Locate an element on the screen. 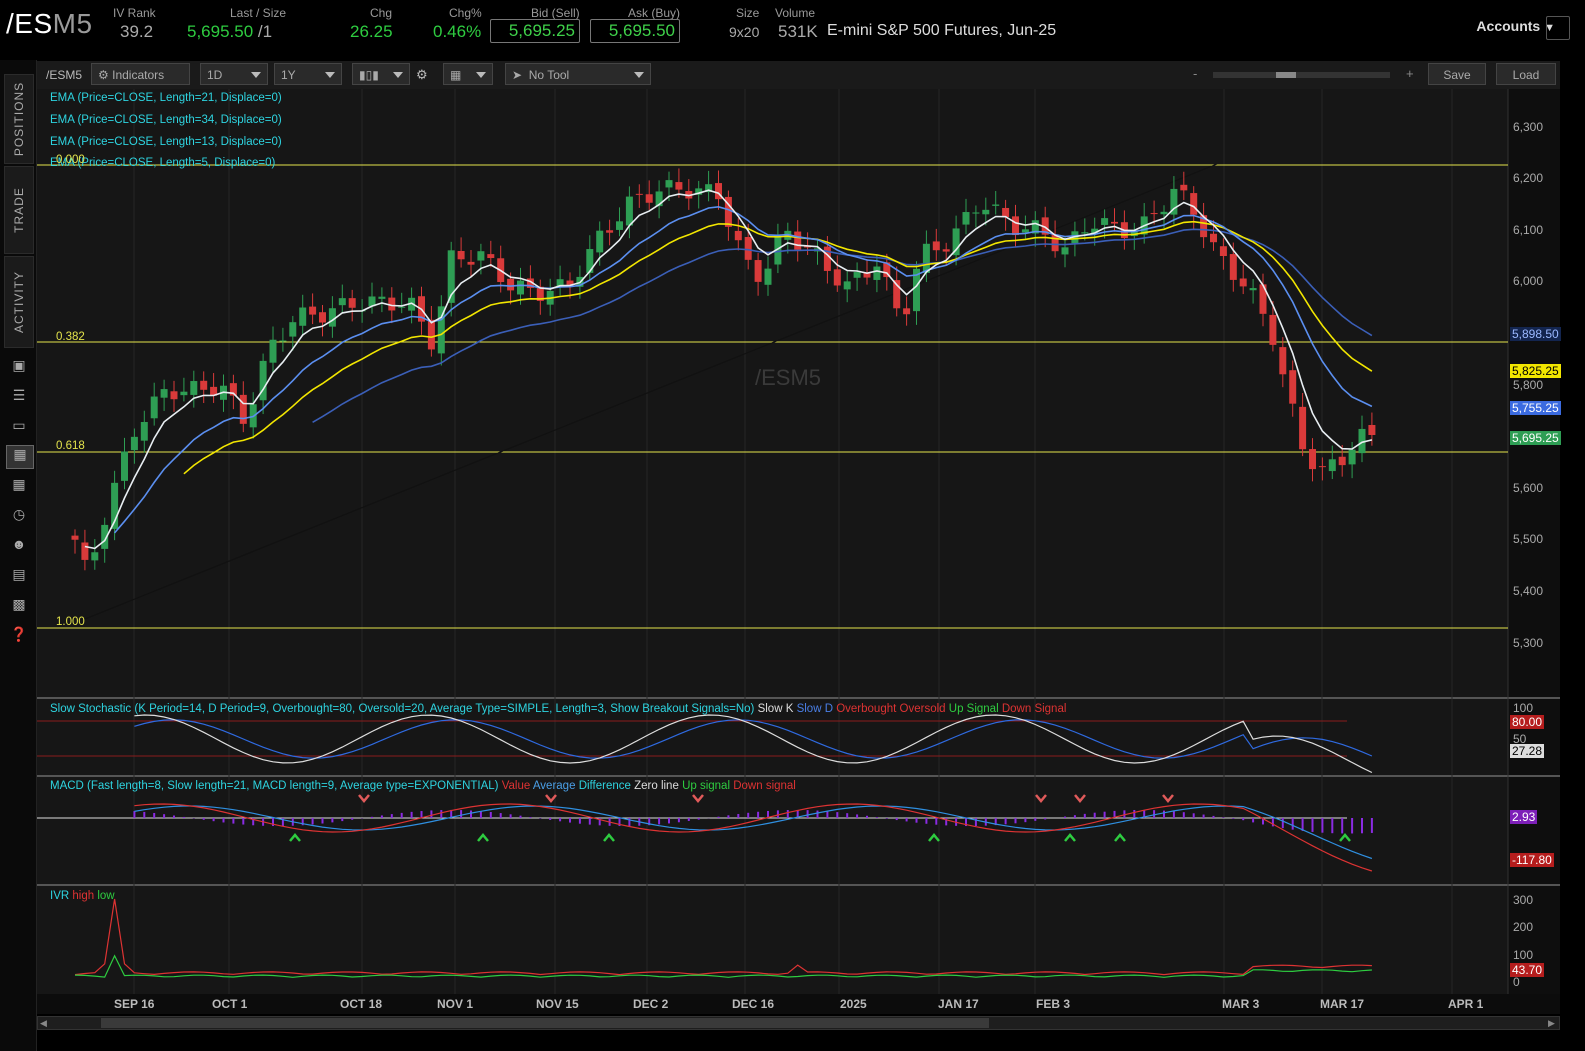  macd-average-line is located at coordinates (753, 832).